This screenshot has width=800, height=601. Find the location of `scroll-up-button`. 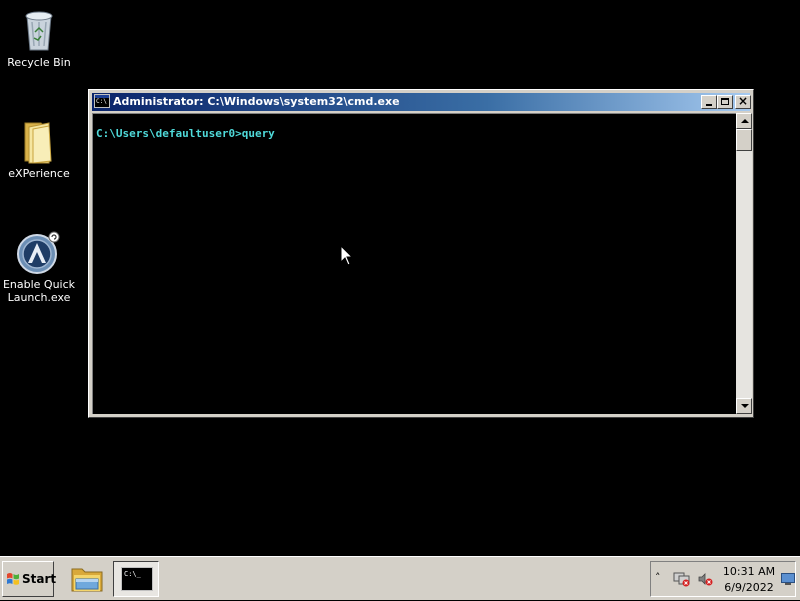

scroll-up-button is located at coordinates (744, 121).